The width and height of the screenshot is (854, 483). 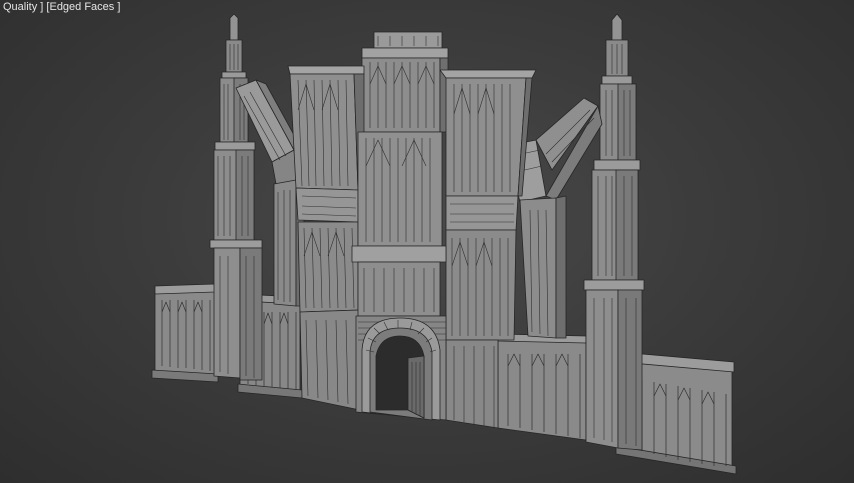 What do you see at coordinates (401, 369) in the screenshot?
I see `arched-doorway` at bounding box center [401, 369].